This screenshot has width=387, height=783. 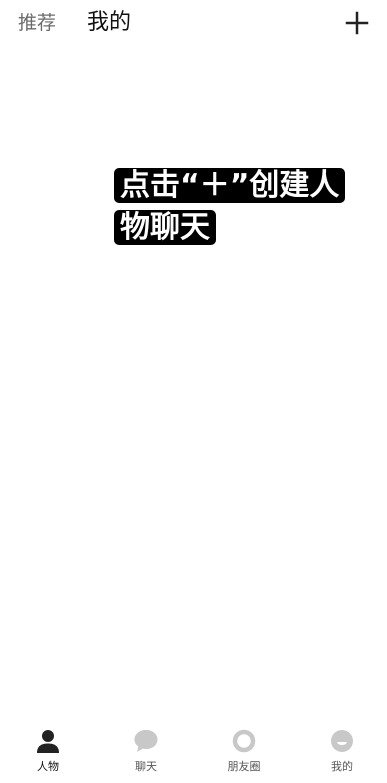 What do you see at coordinates (244, 741) in the screenshot?
I see `ring-icon` at bounding box center [244, 741].